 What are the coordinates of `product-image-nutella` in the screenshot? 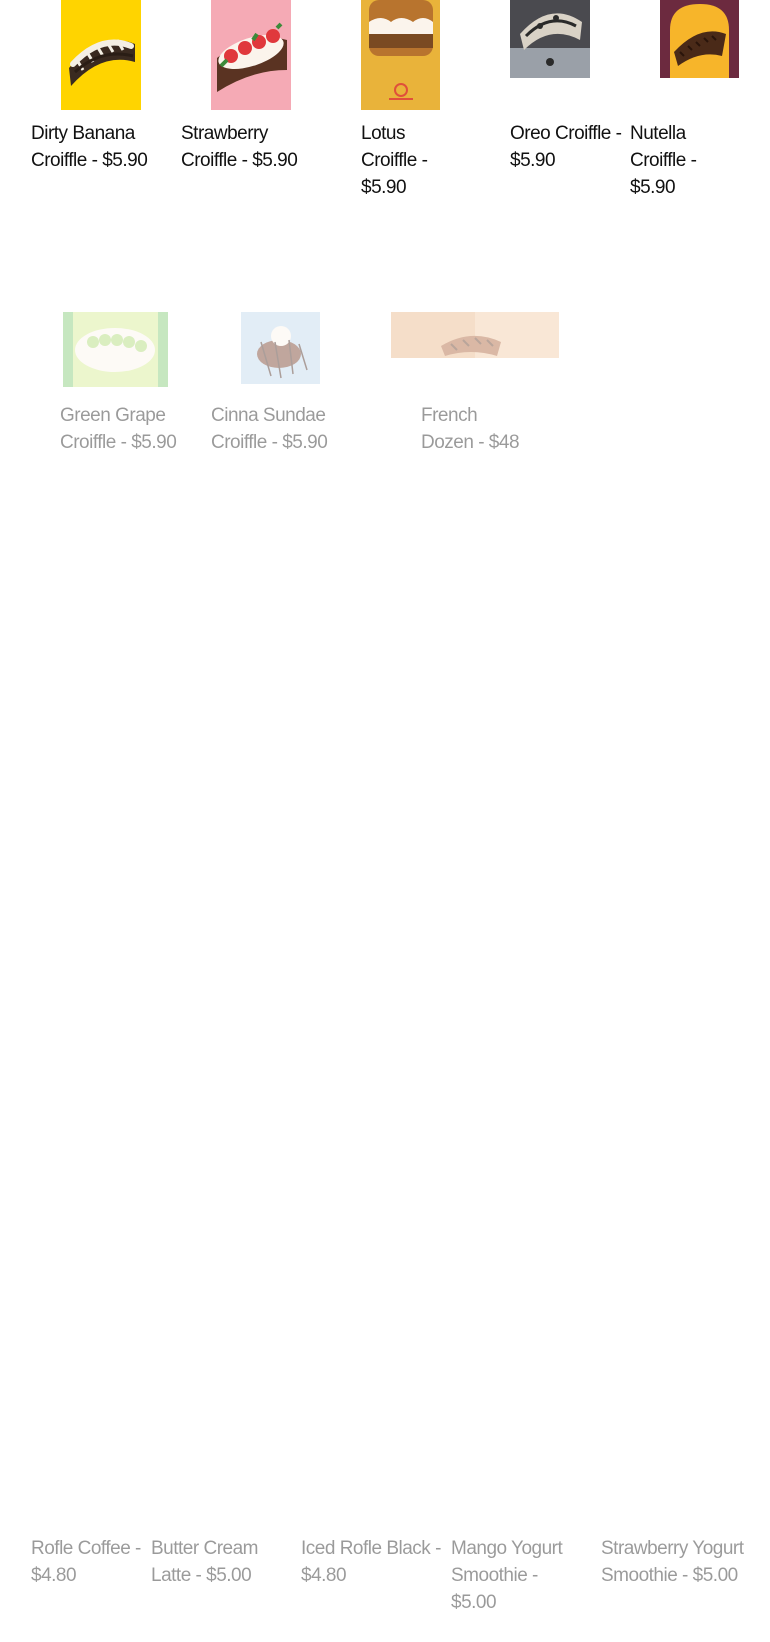 It's located at (699, 39).